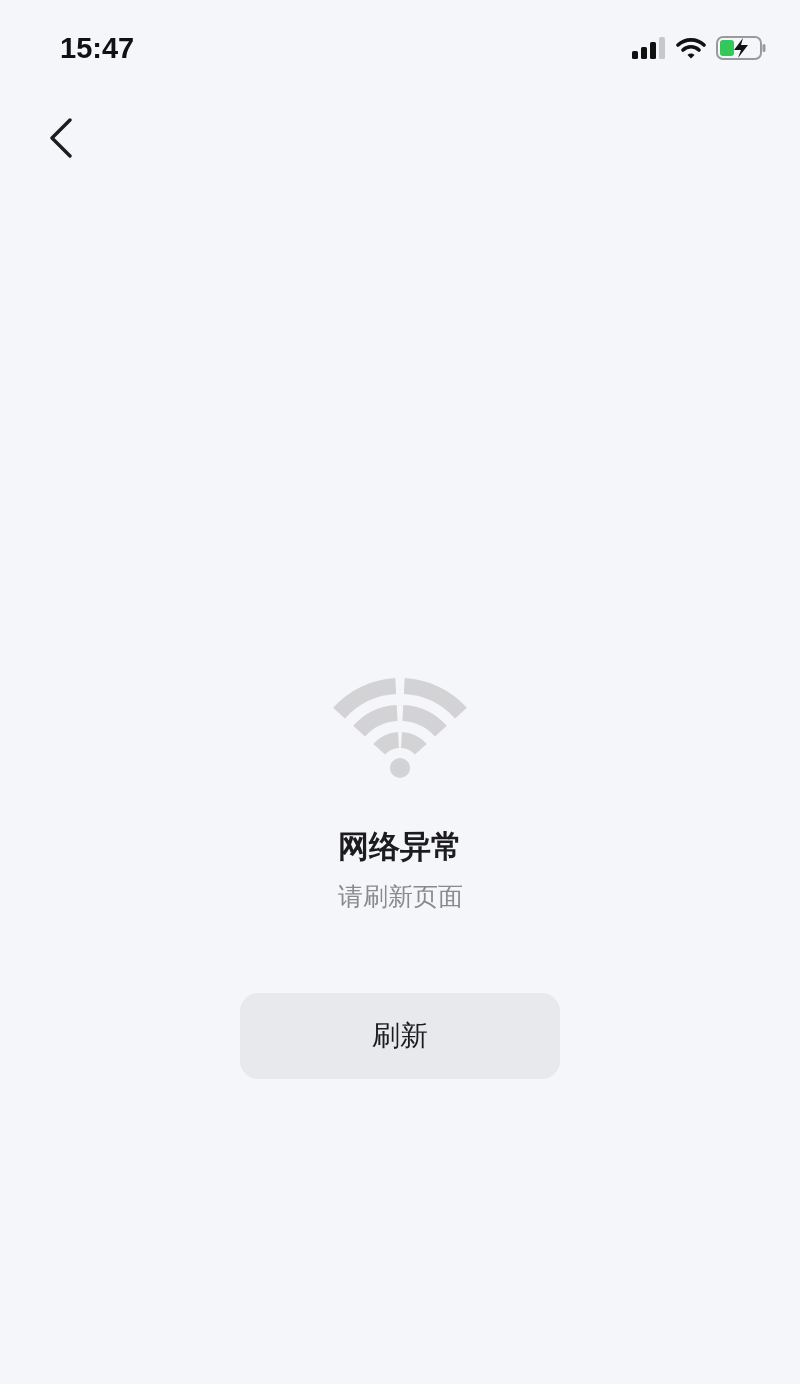 The height and width of the screenshot is (1384, 800). I want to click on wifi-off-icon, so click(400, 728).